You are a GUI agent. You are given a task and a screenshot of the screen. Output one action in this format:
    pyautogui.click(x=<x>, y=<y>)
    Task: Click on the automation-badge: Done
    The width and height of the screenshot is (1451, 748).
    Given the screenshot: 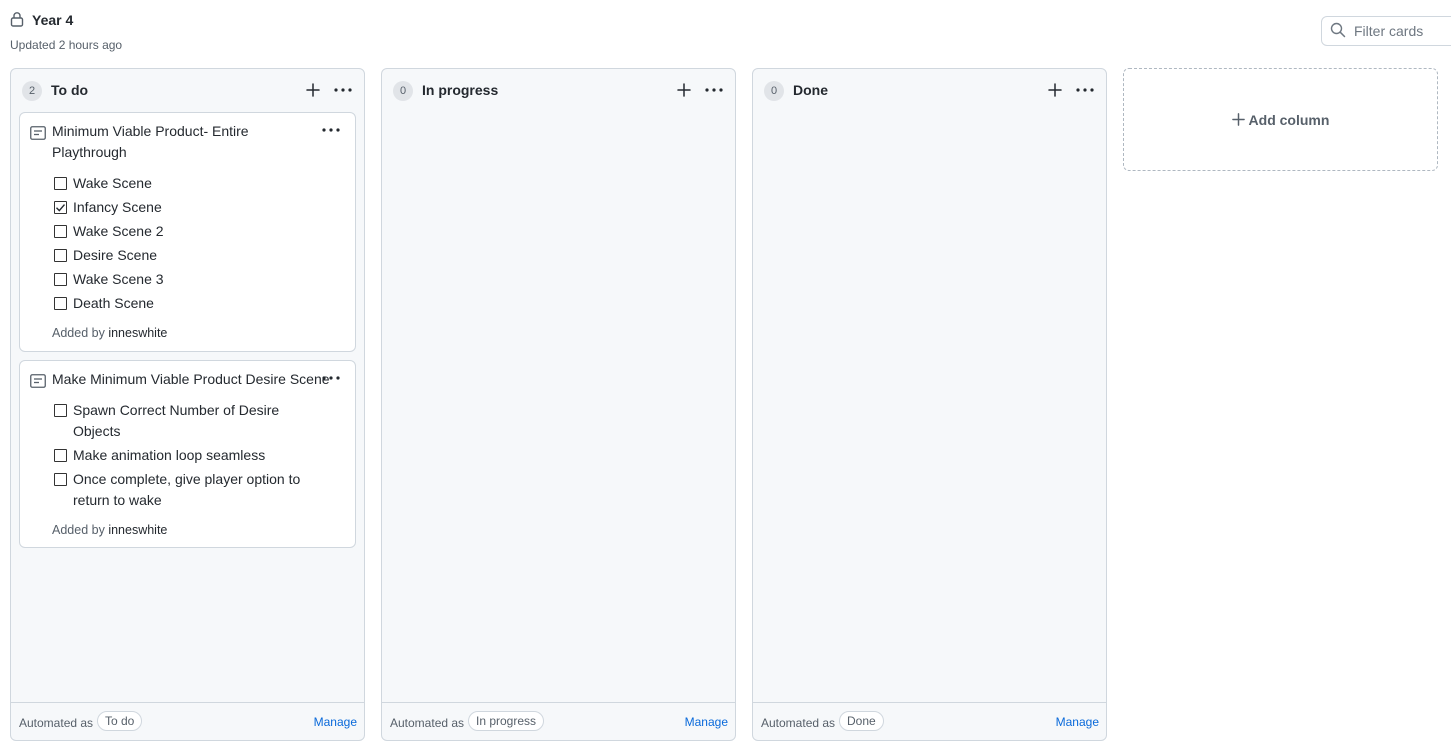 What is the action you would take?
    pyautogui.click(x=861, y=721)
    